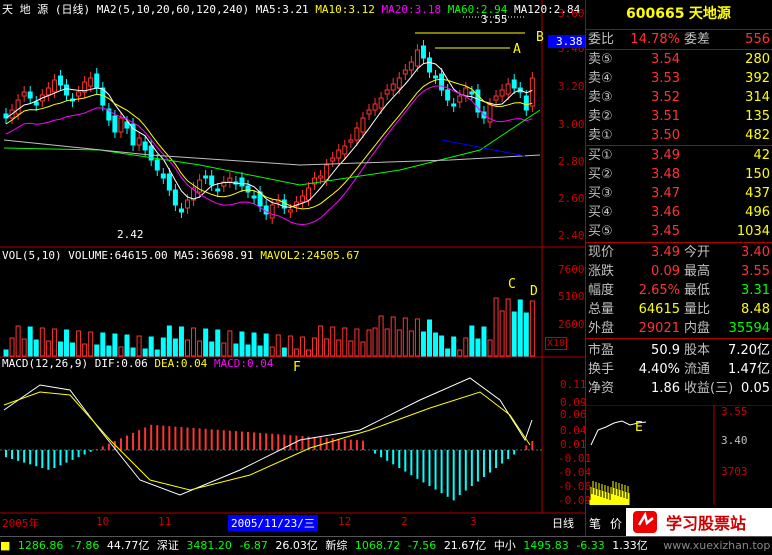 This screenshot has width=772, height=555. What do you see at coordinates (679, 231) in the screenshot?
I see `bid-row: 买⑤ 3.45 1034` at bounding box center [679, 231].